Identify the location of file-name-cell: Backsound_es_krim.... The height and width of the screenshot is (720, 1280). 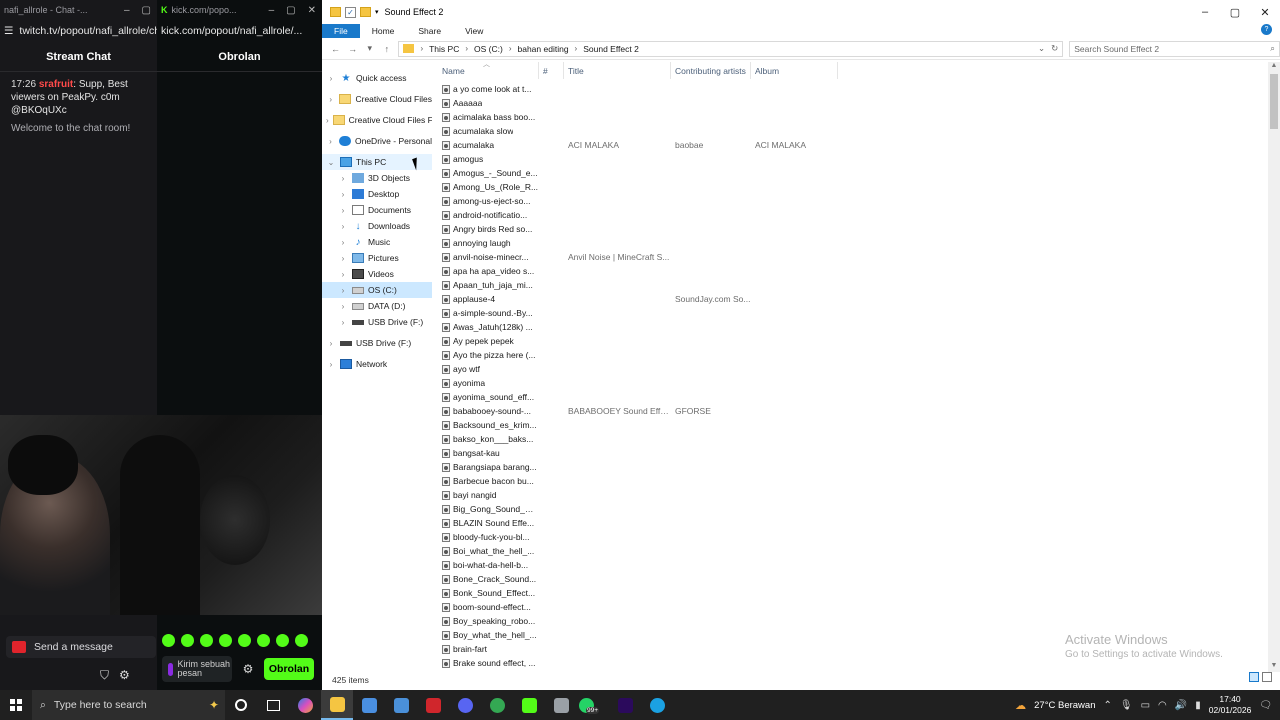
(488, 425).